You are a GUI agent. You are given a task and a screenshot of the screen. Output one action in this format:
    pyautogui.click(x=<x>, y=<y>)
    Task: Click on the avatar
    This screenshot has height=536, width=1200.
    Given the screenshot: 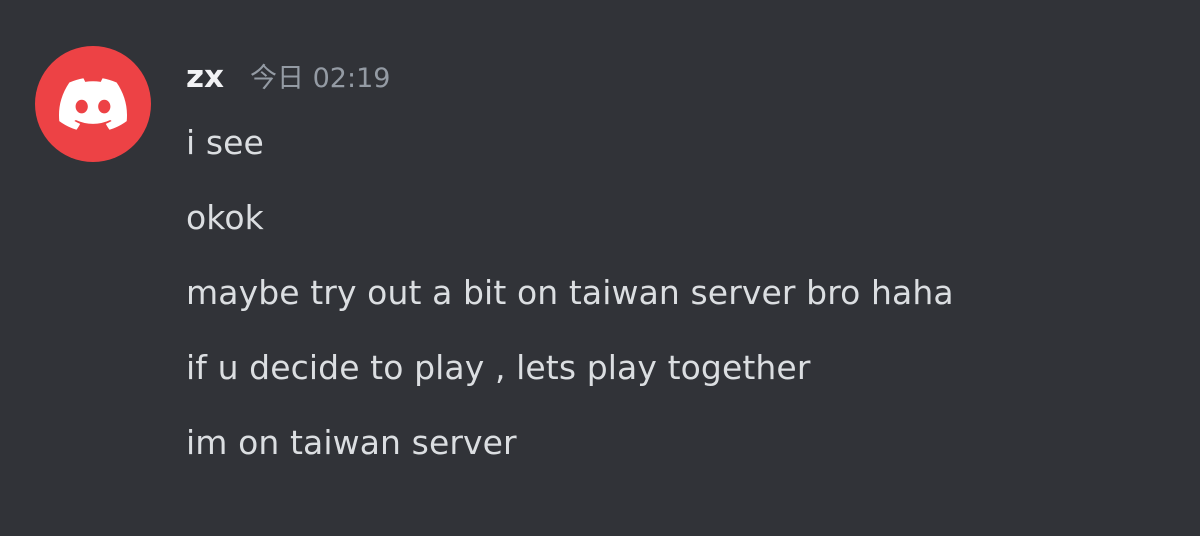 What is the action you would take?
    pyautogui.click(x=93, y=104)
    